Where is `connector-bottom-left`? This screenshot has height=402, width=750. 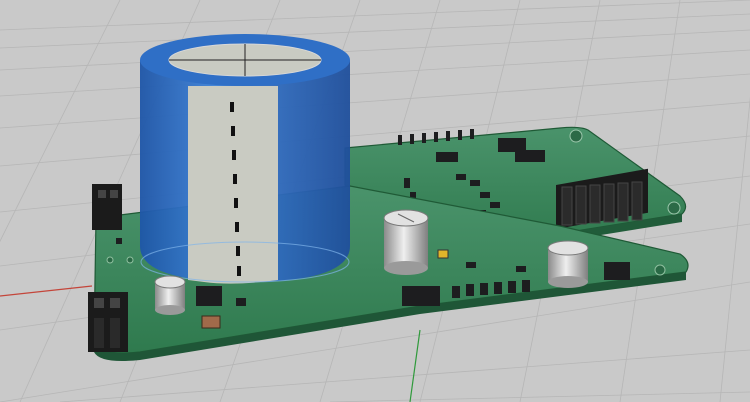
connector-bottom-left is located at coordinates (108, 322).